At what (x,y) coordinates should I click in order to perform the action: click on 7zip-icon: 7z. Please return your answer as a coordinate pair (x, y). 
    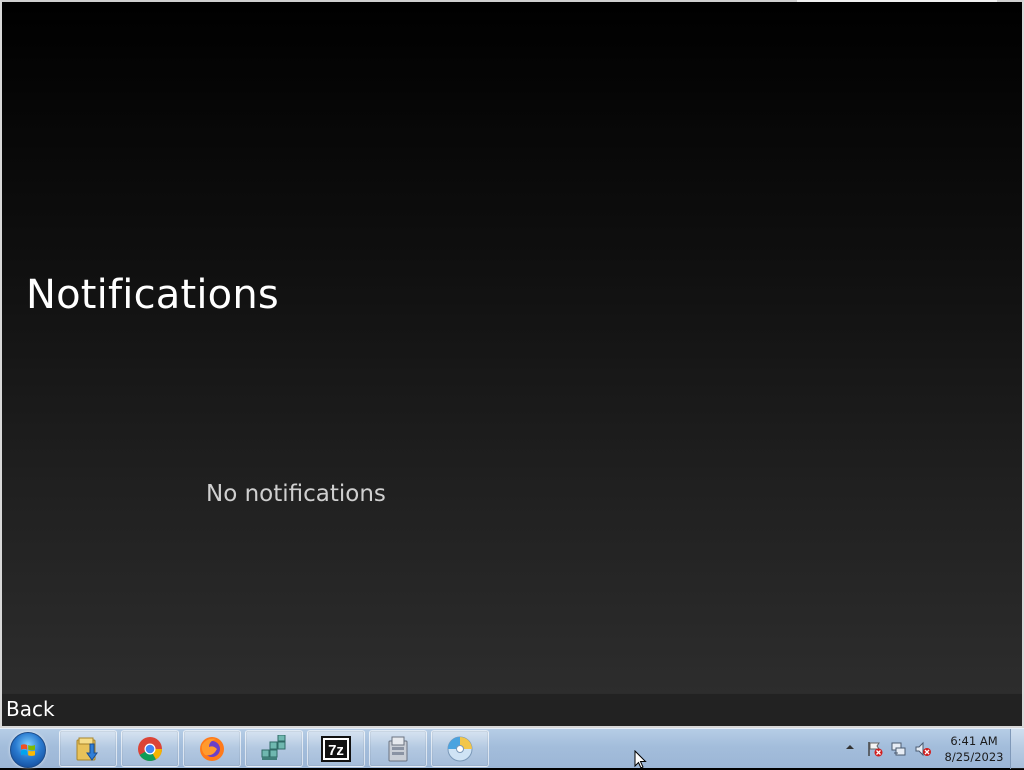
    Looking at the image, I should click on (336, 749).